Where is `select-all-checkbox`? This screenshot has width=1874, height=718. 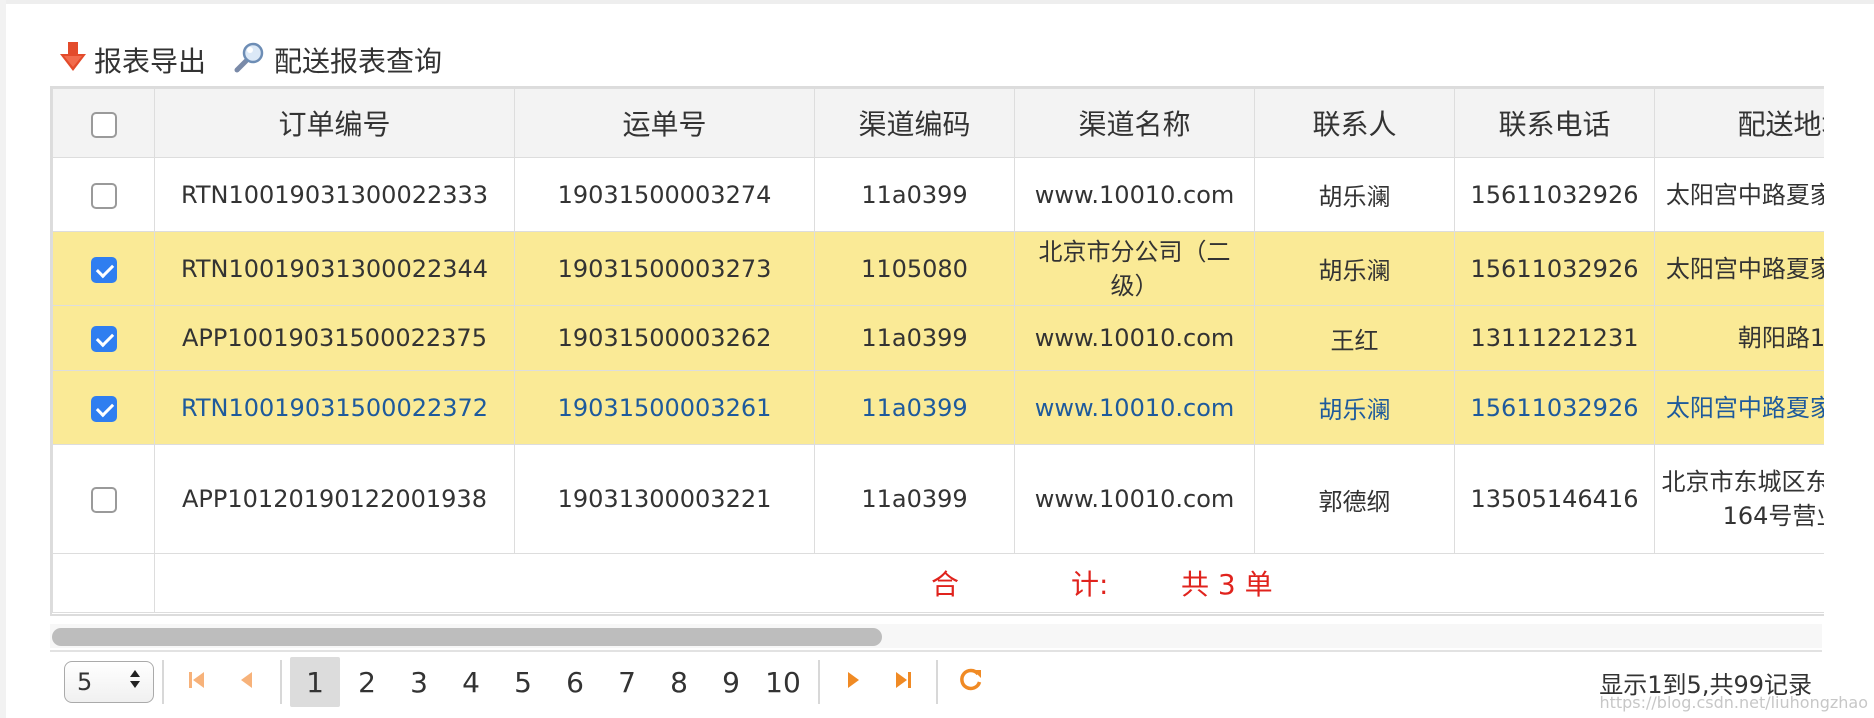 select-all-checkbox is located at coordinates (103, 124).